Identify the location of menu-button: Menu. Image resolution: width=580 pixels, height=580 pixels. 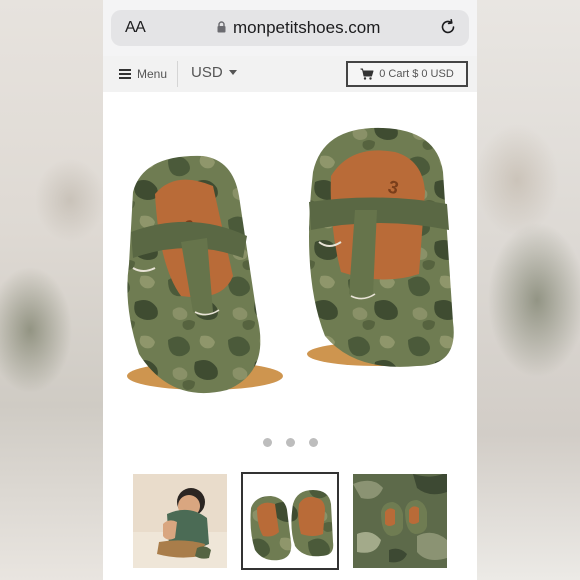
(143, 74).